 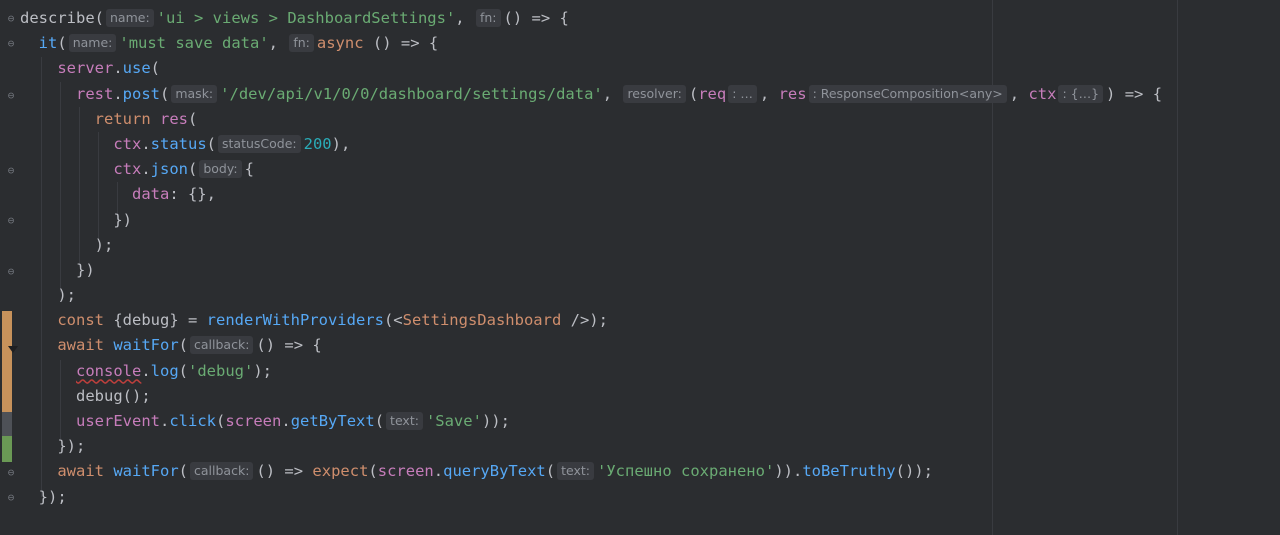 I want to click on code-token: 'Успешно сохранено', so click(x=686, y=471).